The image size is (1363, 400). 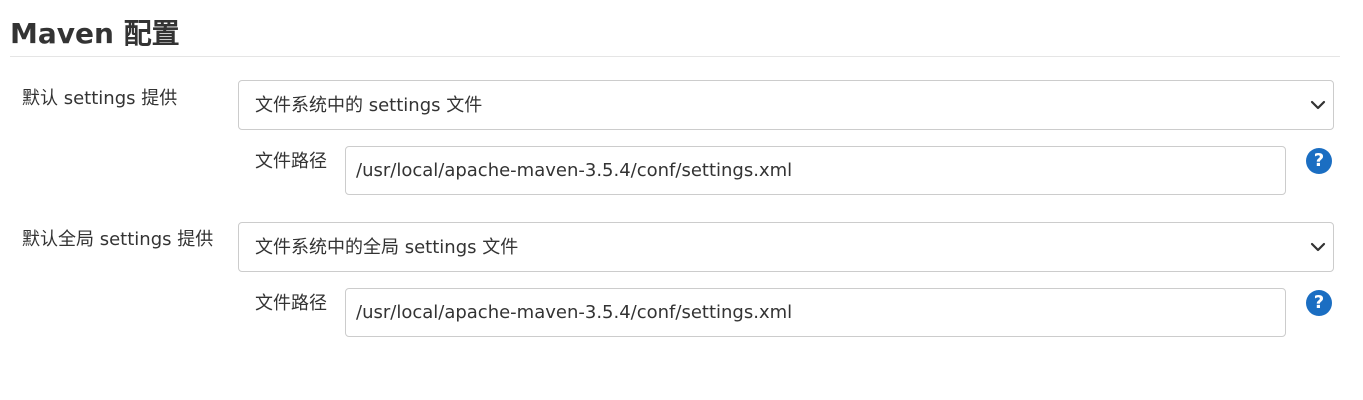 I want to click on global-settings-path-label: 文件路径, so click(x=291, y=303).